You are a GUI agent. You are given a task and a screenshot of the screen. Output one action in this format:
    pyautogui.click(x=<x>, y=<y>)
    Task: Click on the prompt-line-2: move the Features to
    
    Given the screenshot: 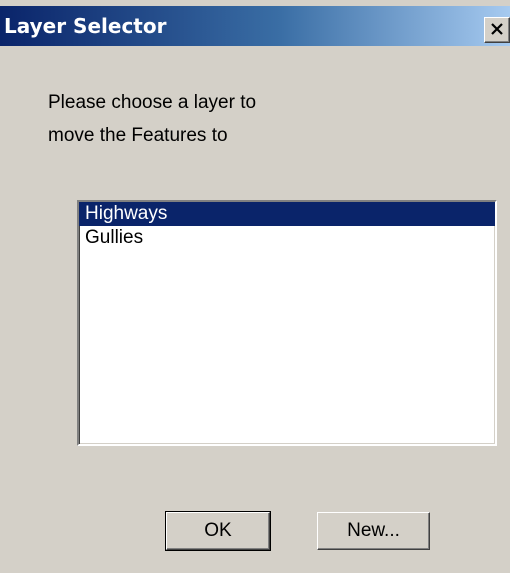 What is the action you would take?
    pyautogui.click(x=138, y=135)
    